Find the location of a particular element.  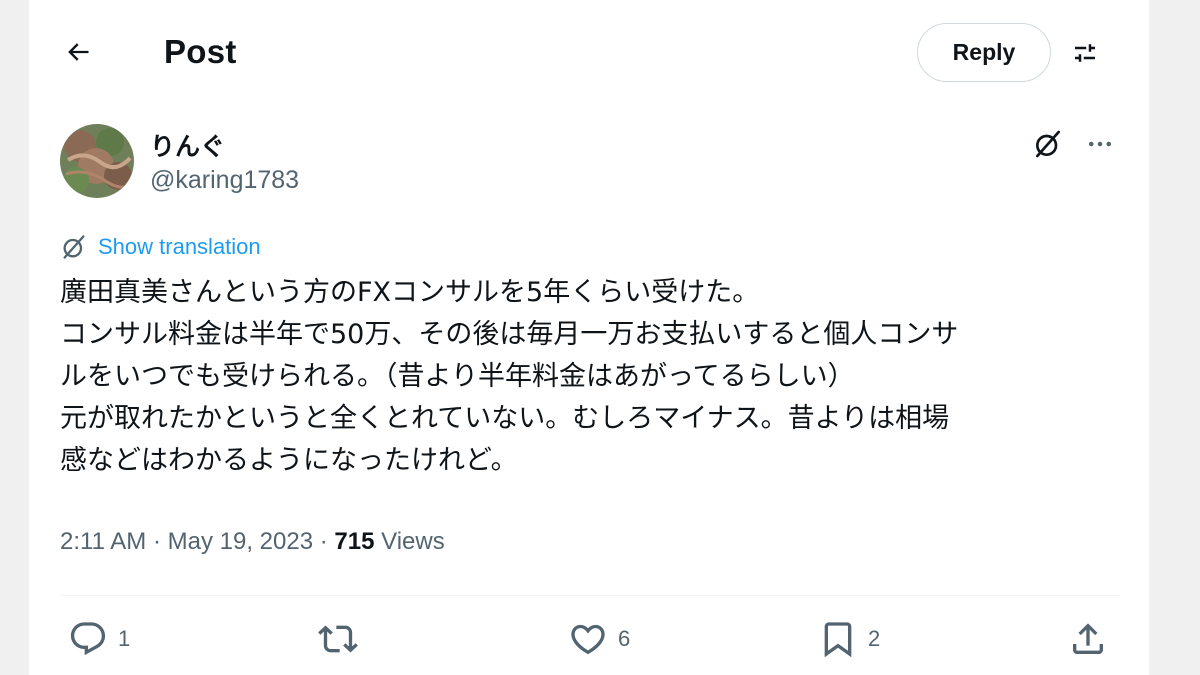

repost-action is located at coordinates (343, 639).